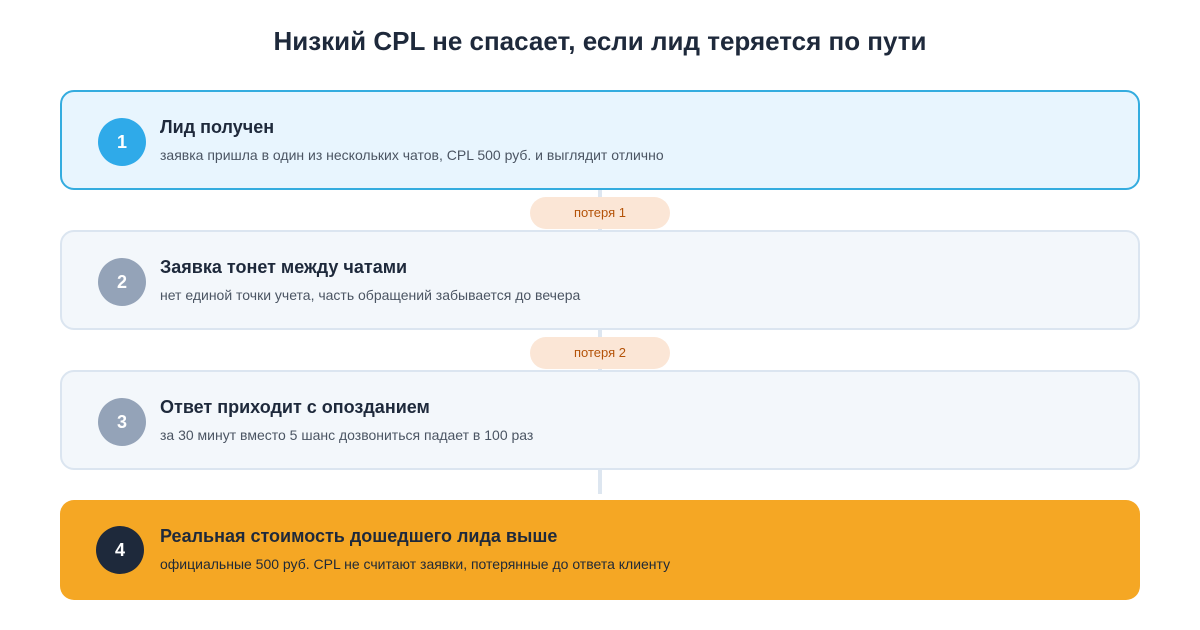 The image size is (1200, 630). I want to click on step-number-badge: 4, so click(120, 550).